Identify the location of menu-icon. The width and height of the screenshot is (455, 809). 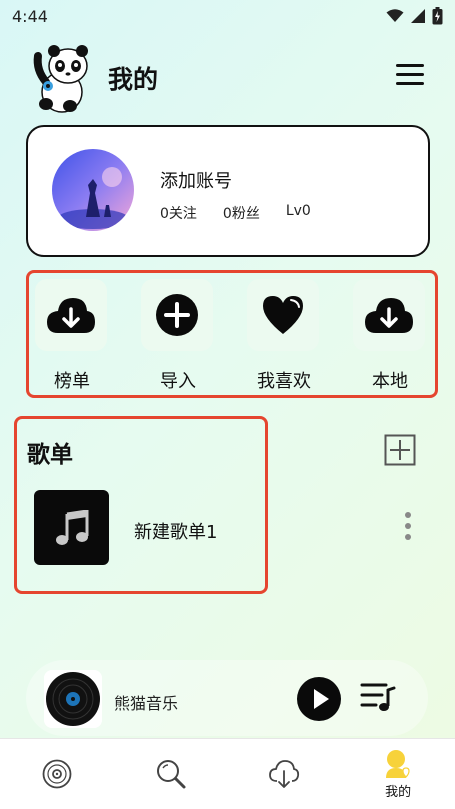
(410, 65).